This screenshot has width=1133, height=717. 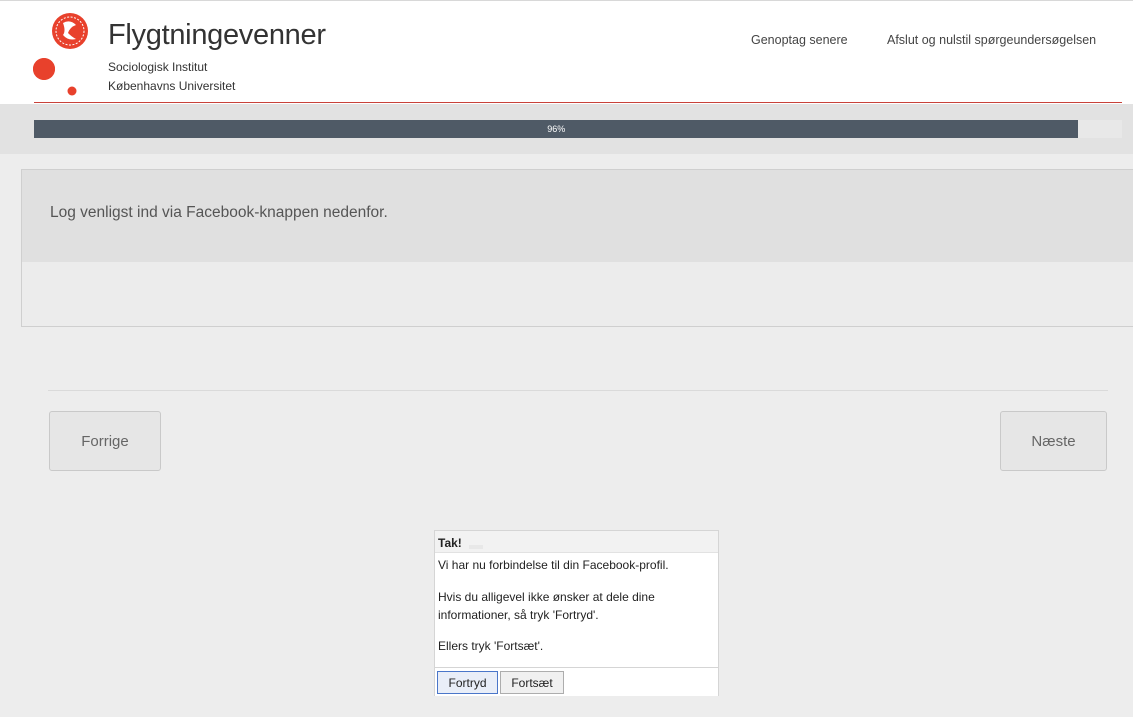 What do you see at coordinates (799, 40) in the screenshot?
I see `resume-later-link: Genoptag senere` at bounding box center [799, 40].